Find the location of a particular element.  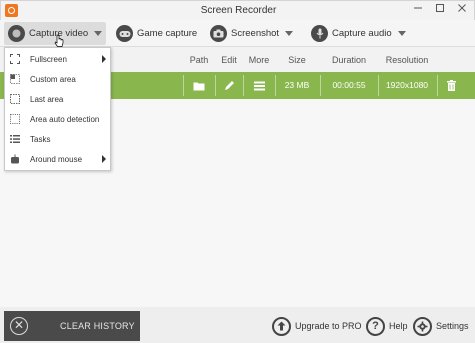

menu-item-fullscreen: Fullscreen is located at coordinates (57, 59).